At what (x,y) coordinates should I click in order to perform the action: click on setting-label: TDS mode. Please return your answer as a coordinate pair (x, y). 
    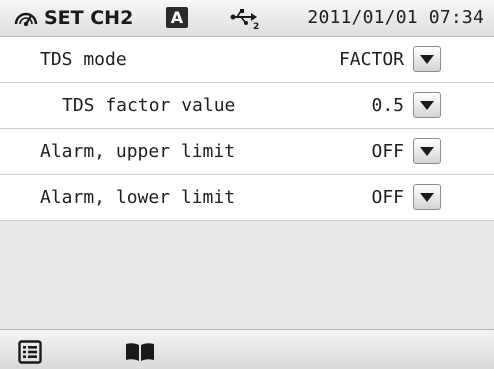
    Looking at the image, I should click on (83, 59).